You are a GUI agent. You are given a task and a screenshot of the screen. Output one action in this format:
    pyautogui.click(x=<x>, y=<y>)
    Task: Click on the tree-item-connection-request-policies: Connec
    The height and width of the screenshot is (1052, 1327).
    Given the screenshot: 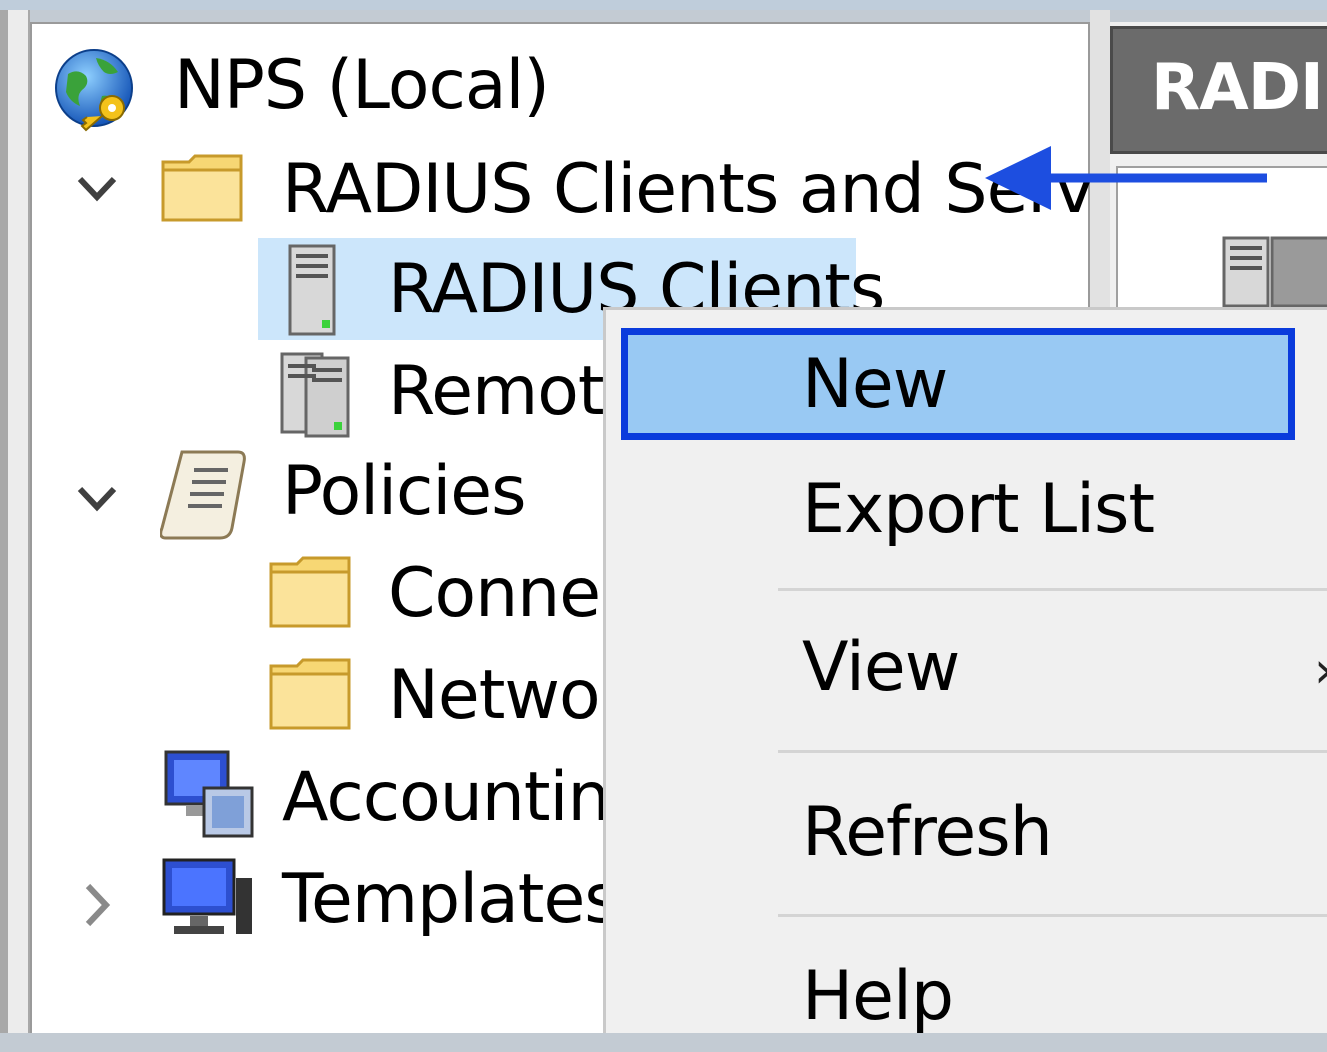 What is the action you would take?
    pyautogui.click(x=452, y=594)
    